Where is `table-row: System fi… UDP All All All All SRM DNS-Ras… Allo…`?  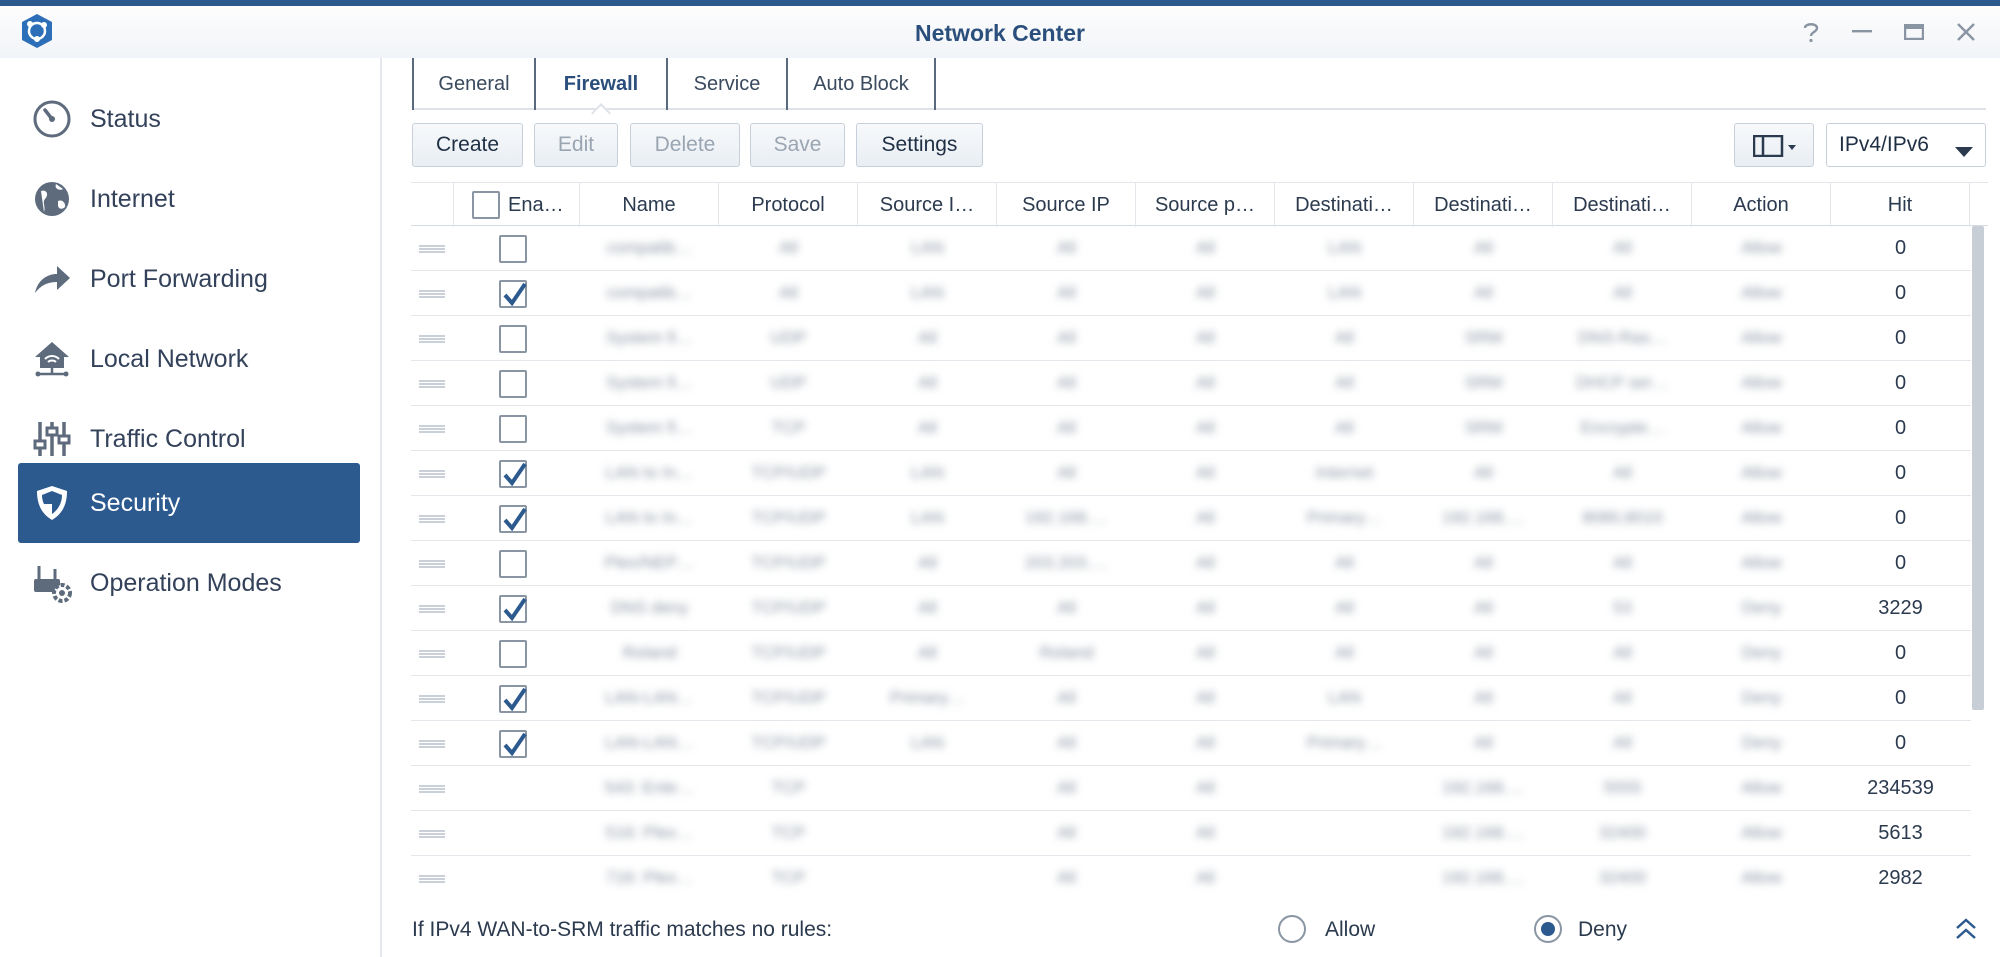
table-row: System fi… UDP All All All All SRM DNS-Ras… Allo… is located at coordinates (1191, 338).